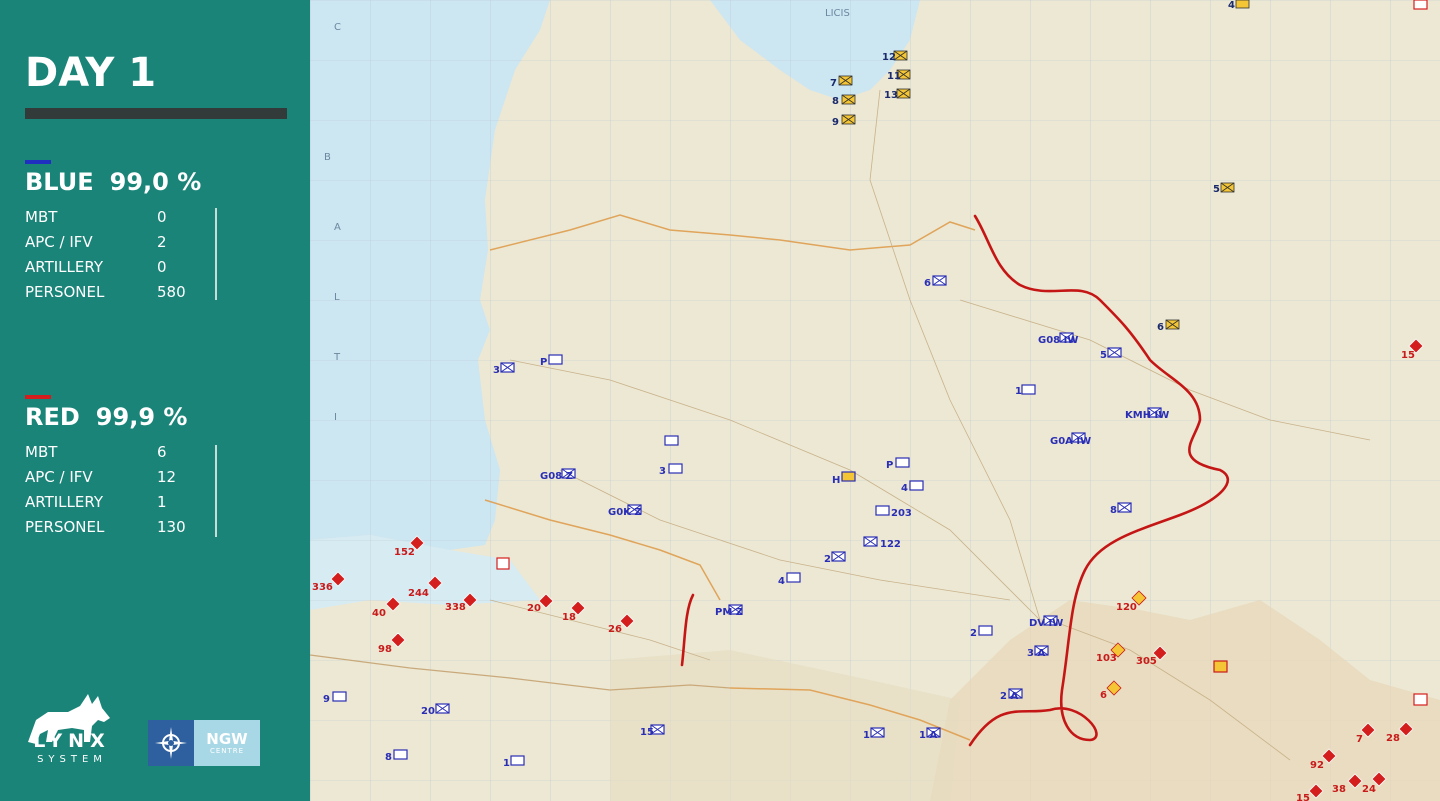  I want to click on svg-text: G08 Z, so click(556, 476).